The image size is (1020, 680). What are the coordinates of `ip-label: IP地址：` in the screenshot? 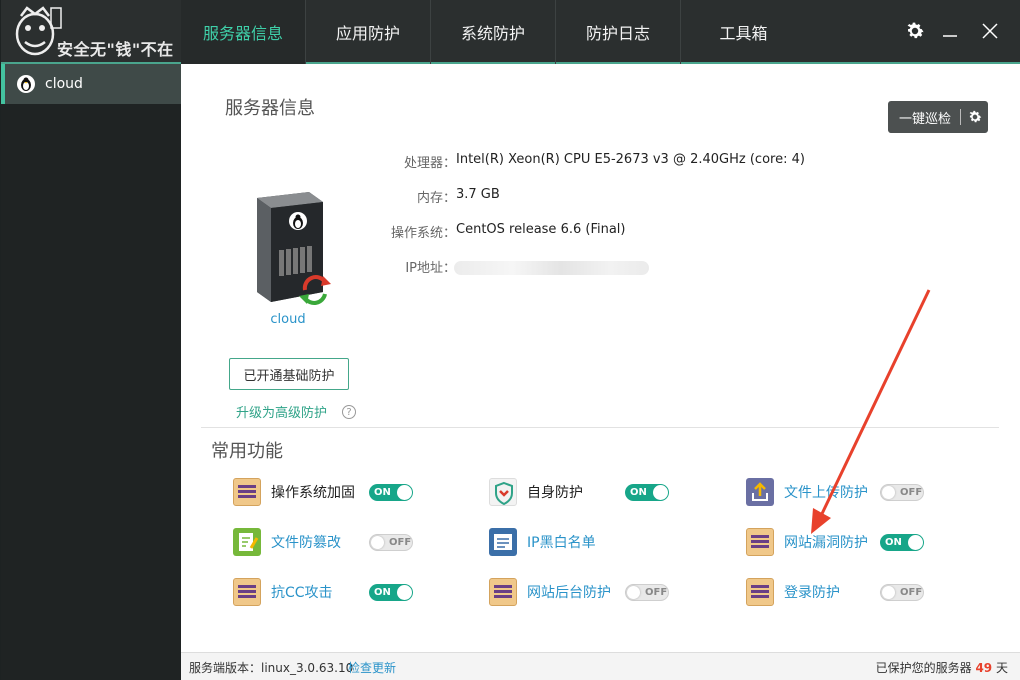 It's located at (430, 268).